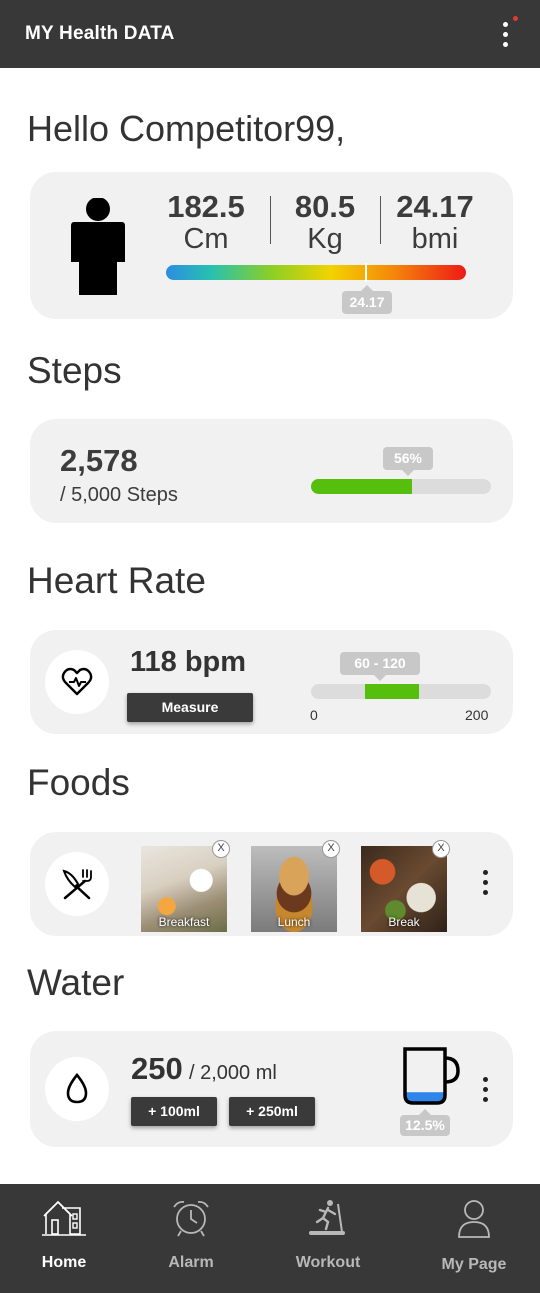  What do you see at coordinates (99, 460) in the screenshot?
I see `steps-count: 2,578` at bounding box center [99, 460].